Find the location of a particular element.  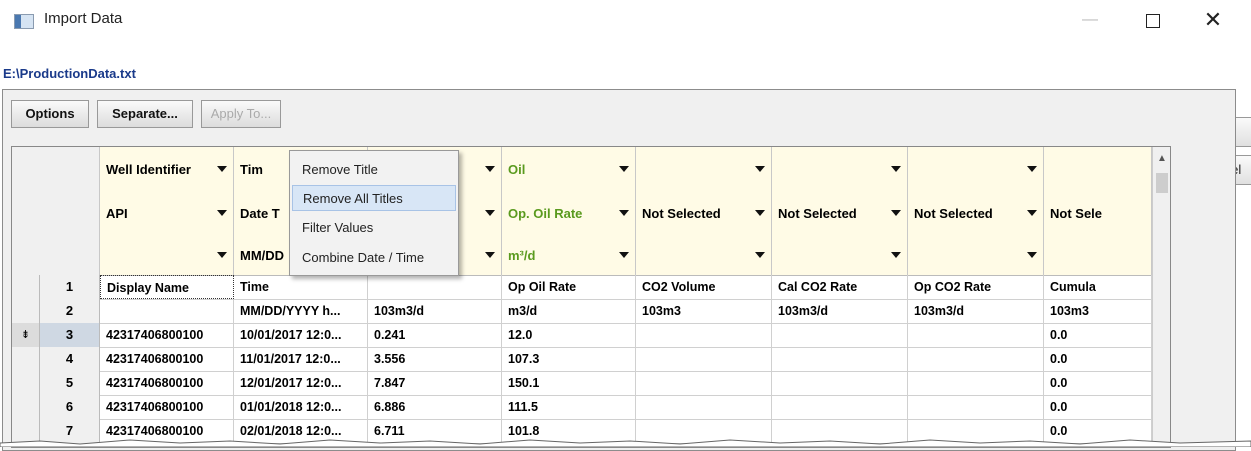

menu-item-filter-values: Filter Values is located at coordinates (374, 228).